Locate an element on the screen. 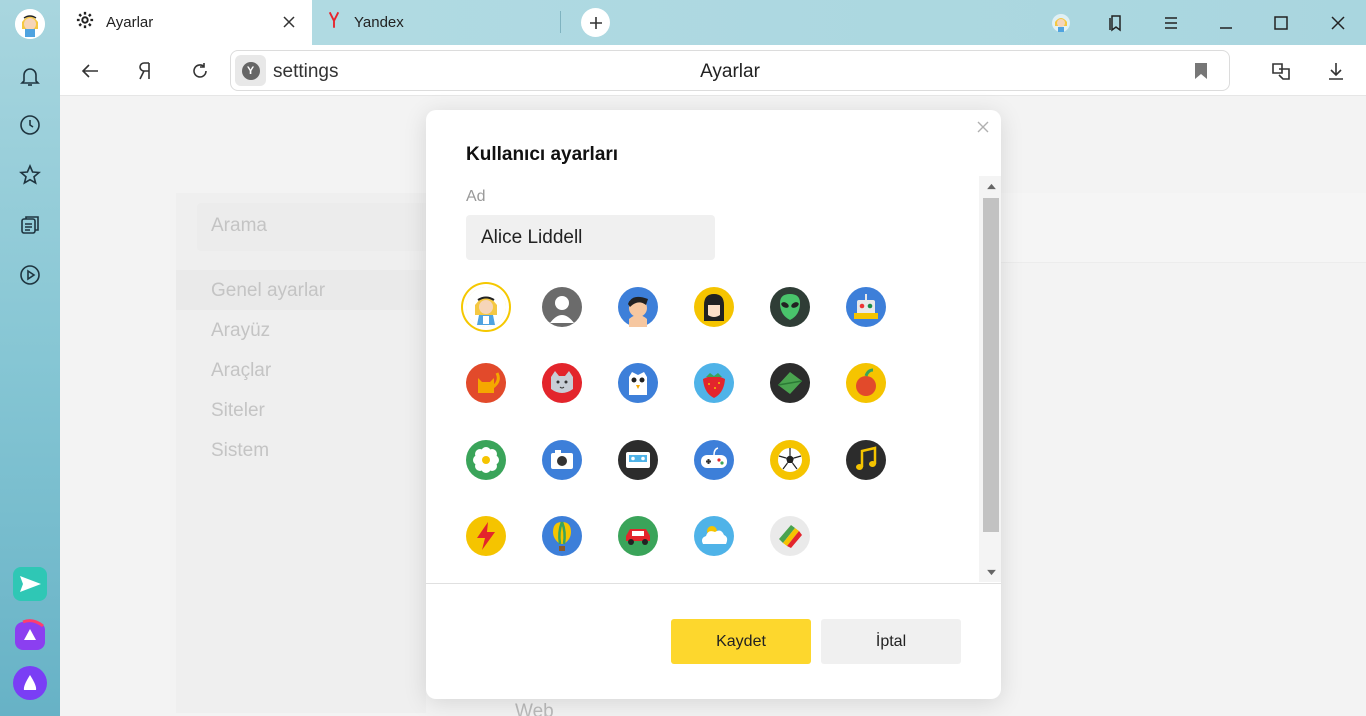 Image resolution: width=1366 pixels, height=716 pixels. nav-tools: Araçlar is located at coordinates (301, 370).